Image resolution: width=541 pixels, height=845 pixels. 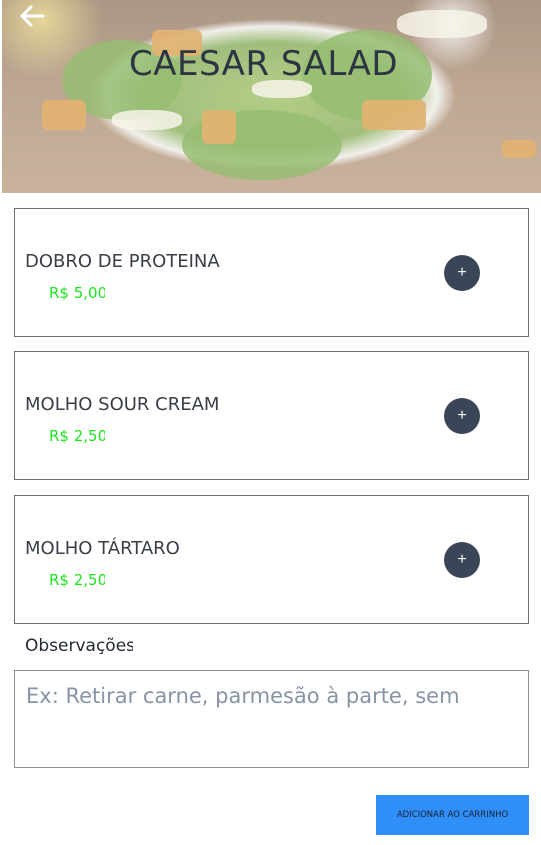 What do you see at coordinates (122, 404) in the screenshot?
I see `addon-name: MOLHO SOUR CREAM` at bounding box center [122, 404].